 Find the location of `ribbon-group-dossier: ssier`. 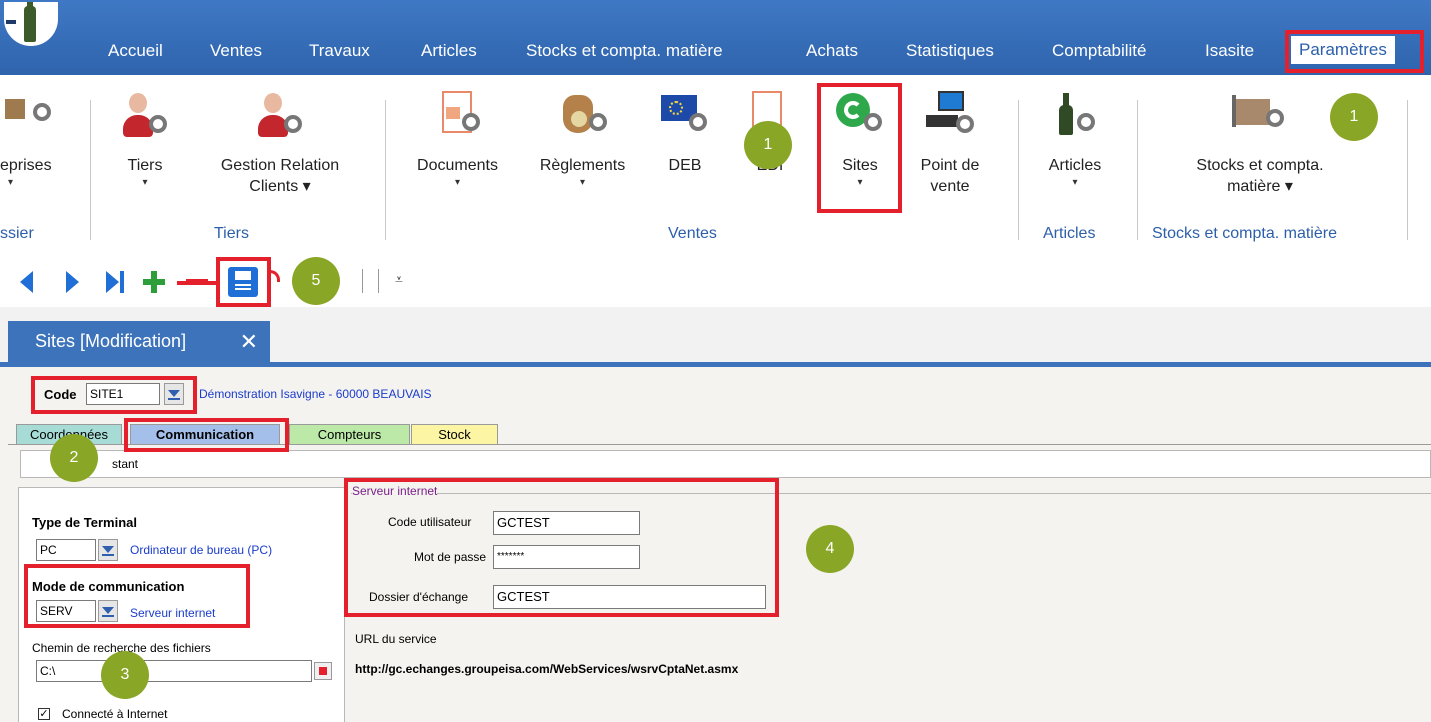

ribbon-group-dossier: ssier is located at coordinates (17, 233).